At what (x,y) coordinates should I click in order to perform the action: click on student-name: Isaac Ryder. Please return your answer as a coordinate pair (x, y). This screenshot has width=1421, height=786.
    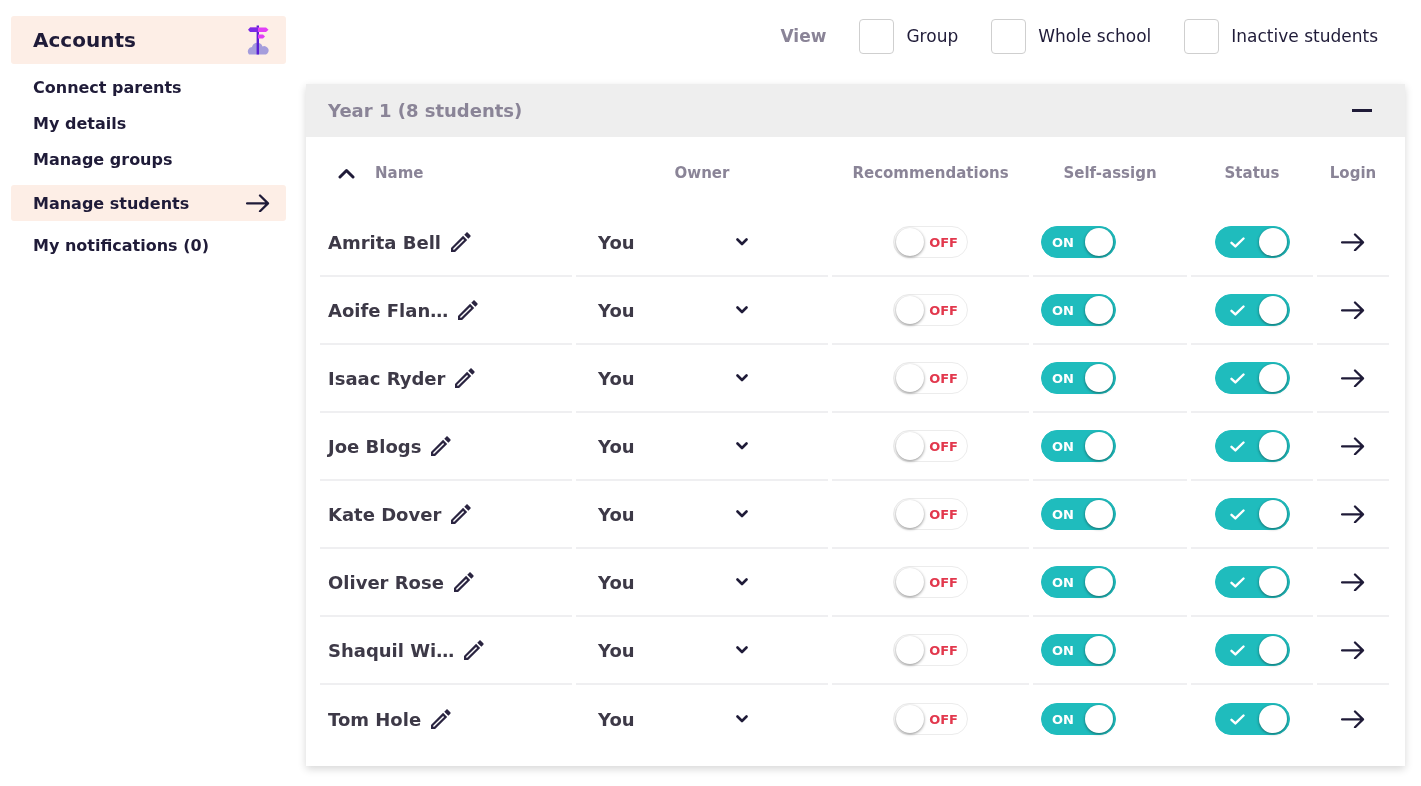
    Looking at the image, I should click on (387, 378).